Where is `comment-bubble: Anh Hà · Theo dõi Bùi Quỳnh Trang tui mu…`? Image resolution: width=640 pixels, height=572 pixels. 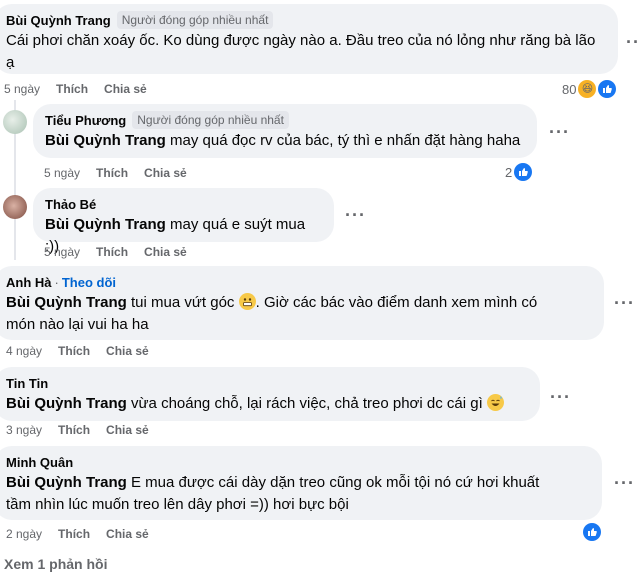
comment-bubble: Anh Hà · Theo dõi Bùi Quỳnh Trang tui mu… is located at coordinates (302, 303).